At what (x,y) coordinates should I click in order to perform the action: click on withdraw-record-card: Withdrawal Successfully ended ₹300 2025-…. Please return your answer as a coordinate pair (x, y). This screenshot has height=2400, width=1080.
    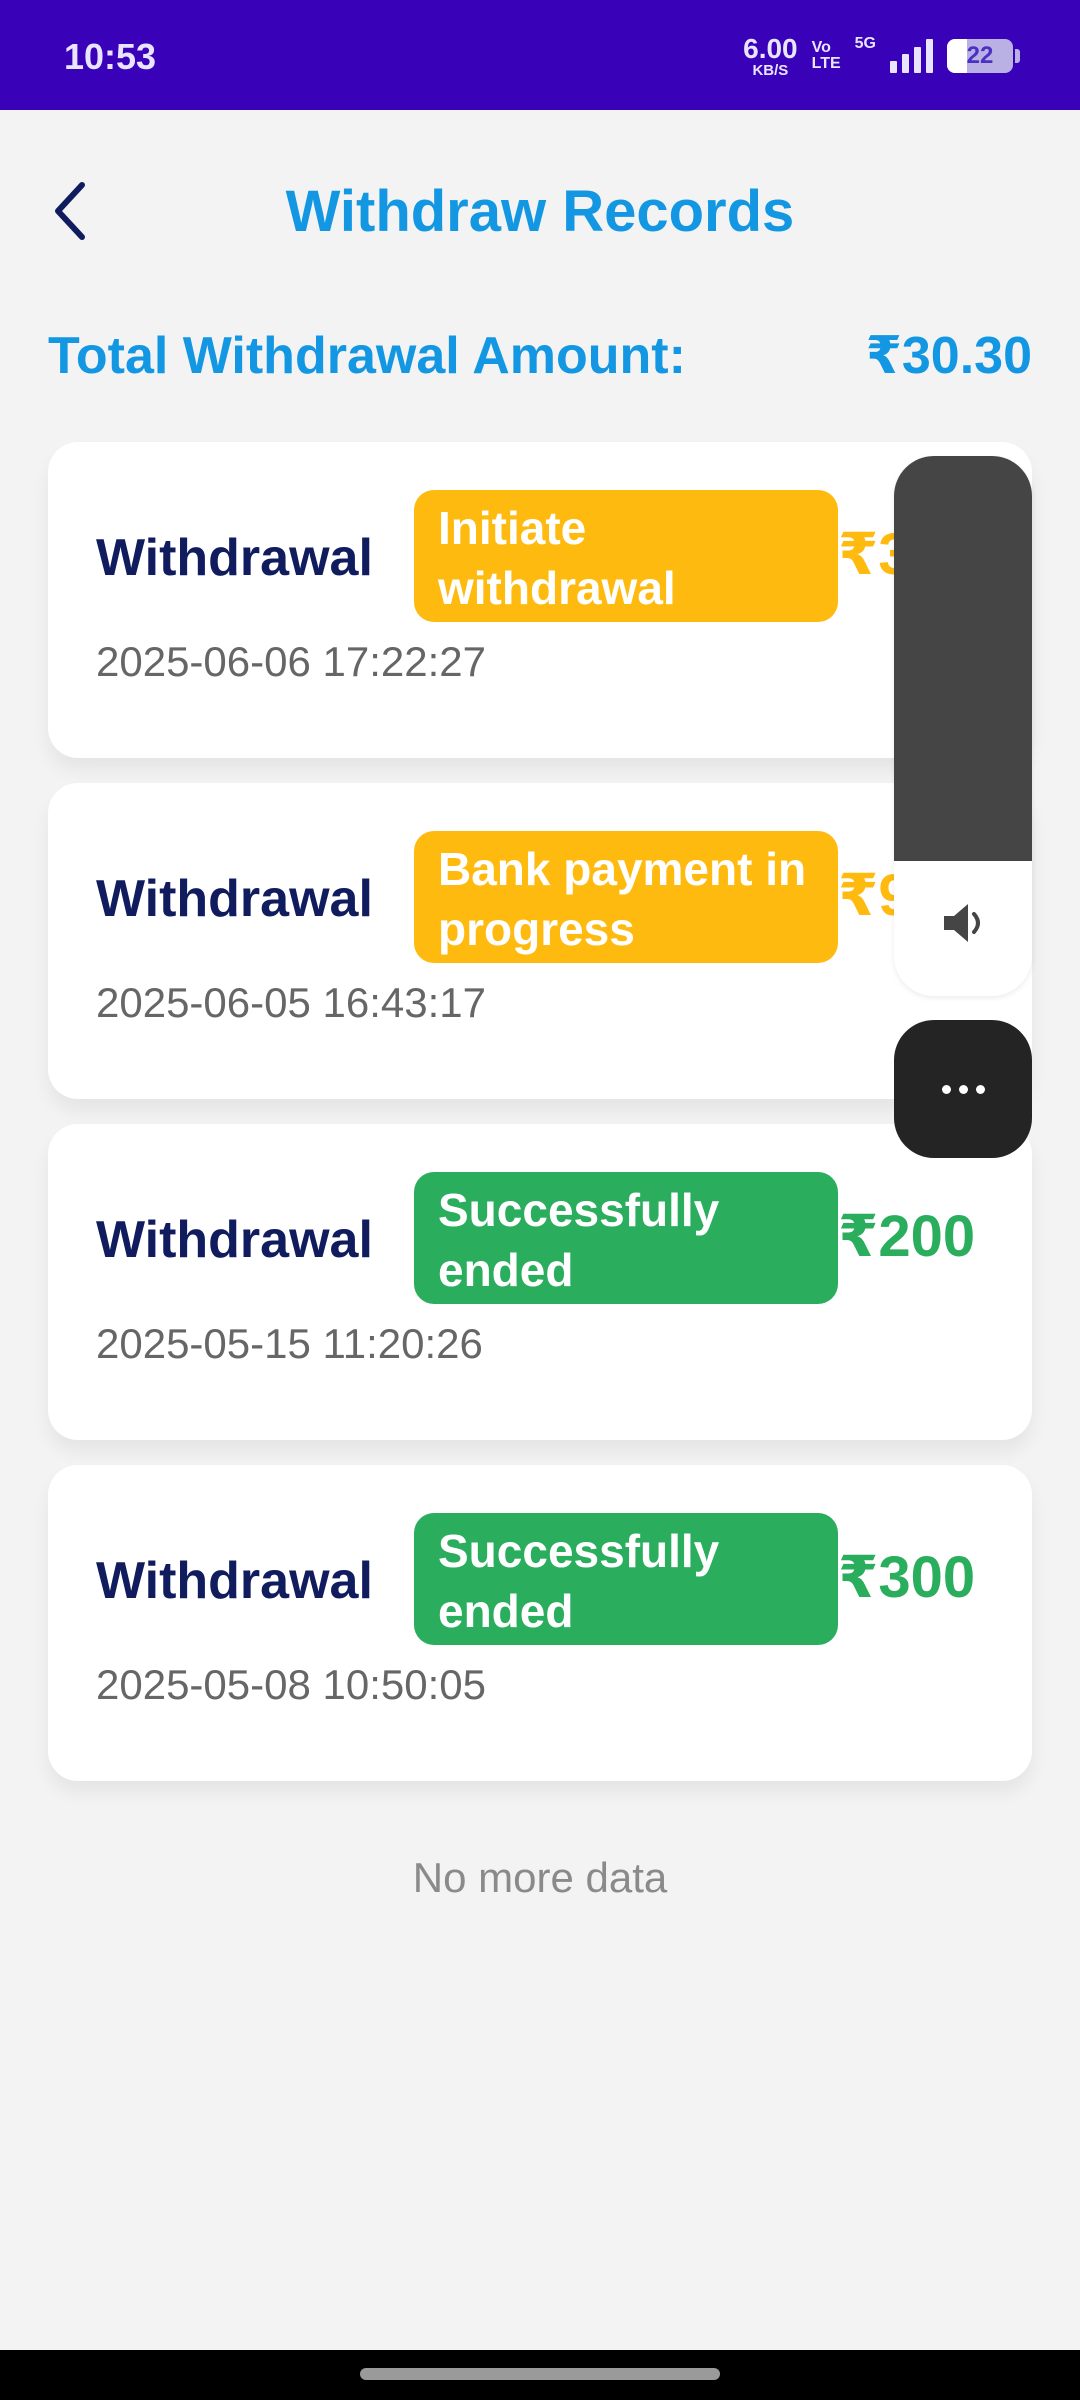
    Looking at the image, I should click on (540, 1623).